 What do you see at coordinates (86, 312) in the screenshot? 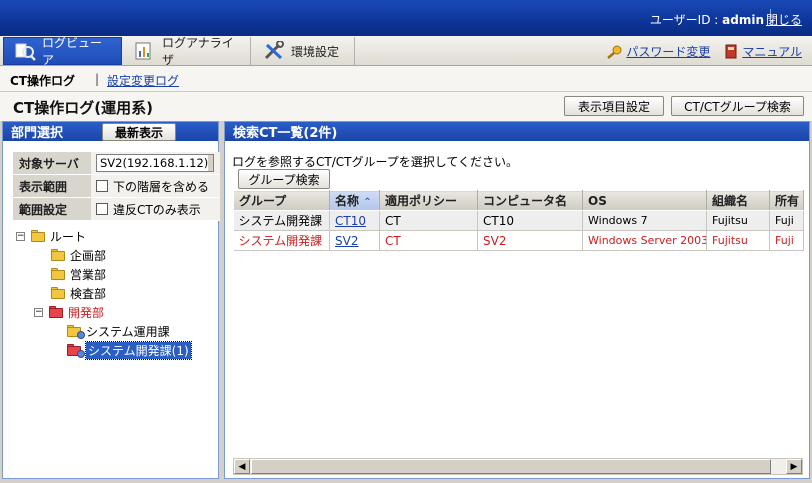
I see `tree-label: 開発部` at bounding box center [86, 312].